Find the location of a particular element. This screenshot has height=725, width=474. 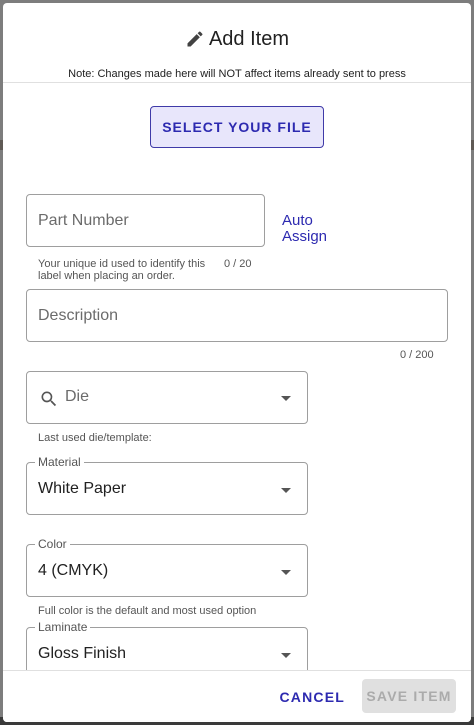

description-field: Description is located at coordinates (237, 315).